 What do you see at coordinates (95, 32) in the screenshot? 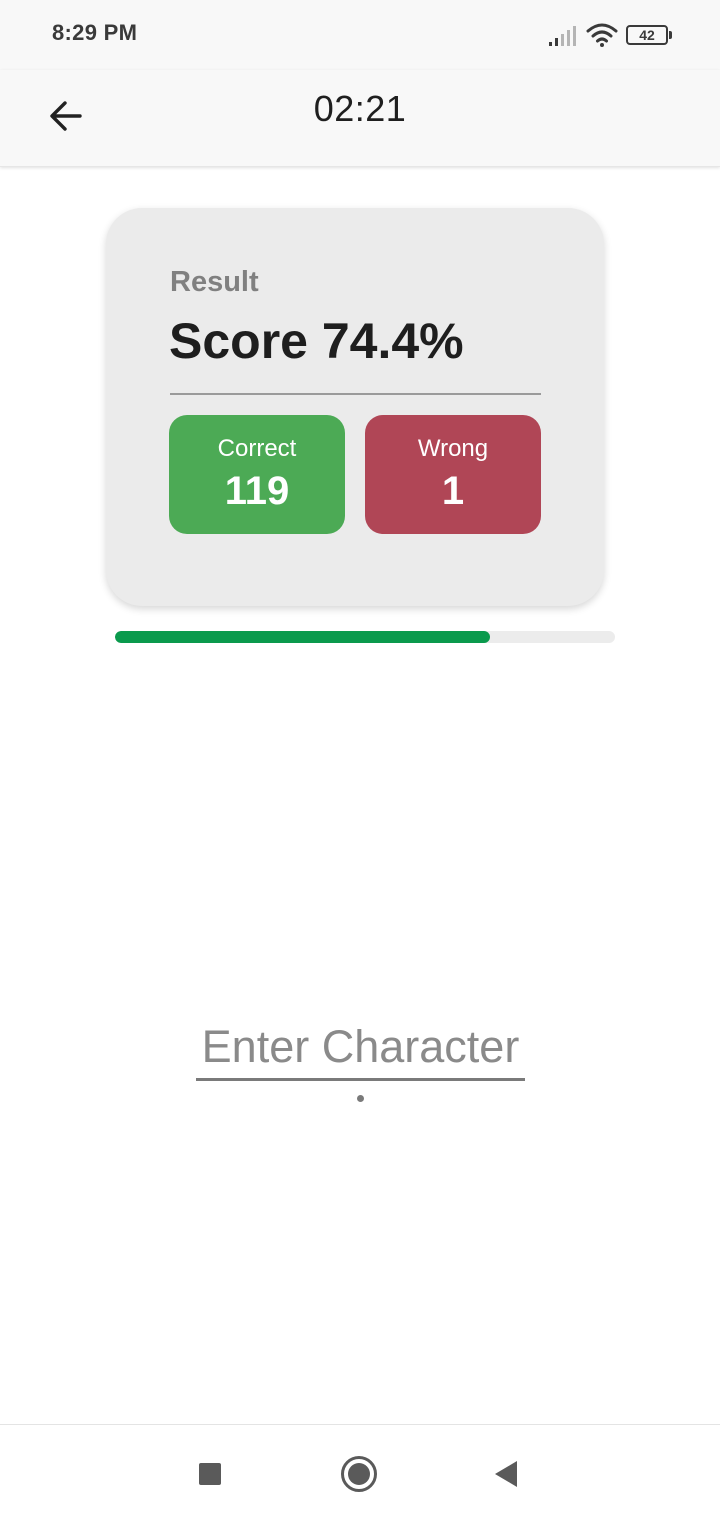
I see `status-time: 8:29 PM` at bounding box center [95, 32].